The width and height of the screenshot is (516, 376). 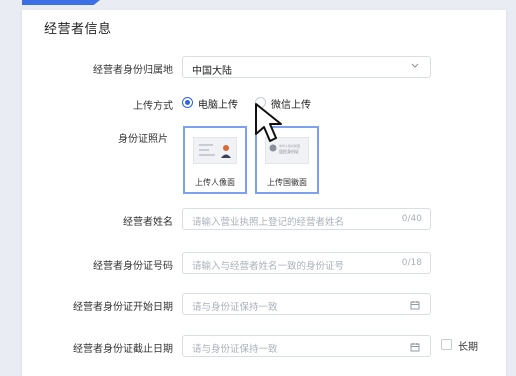 I want to click on id-photo-label: 身份证照片, so click(x=143, y=139).